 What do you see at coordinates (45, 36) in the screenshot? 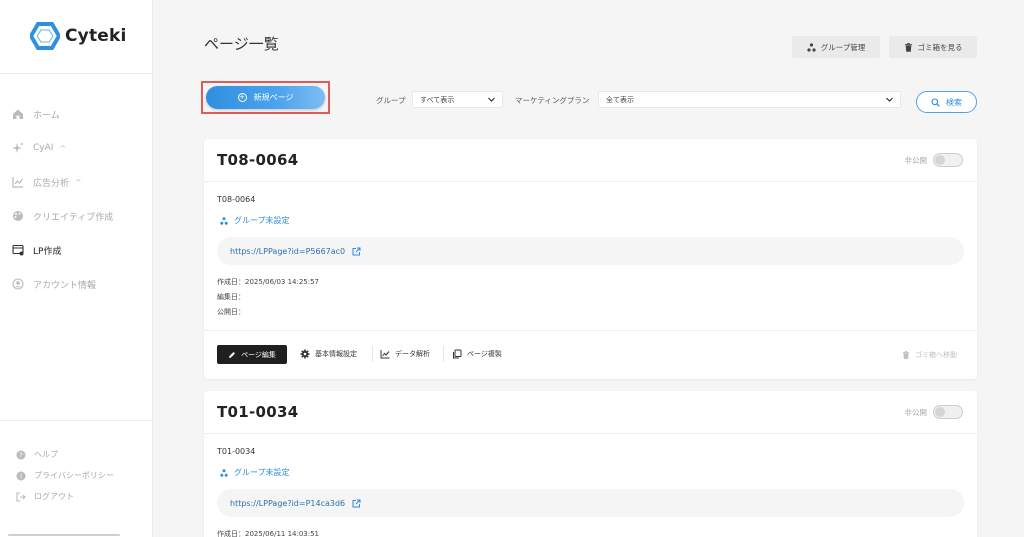
I see `cyteki-logo-icon` at bounding box center [45, 36].